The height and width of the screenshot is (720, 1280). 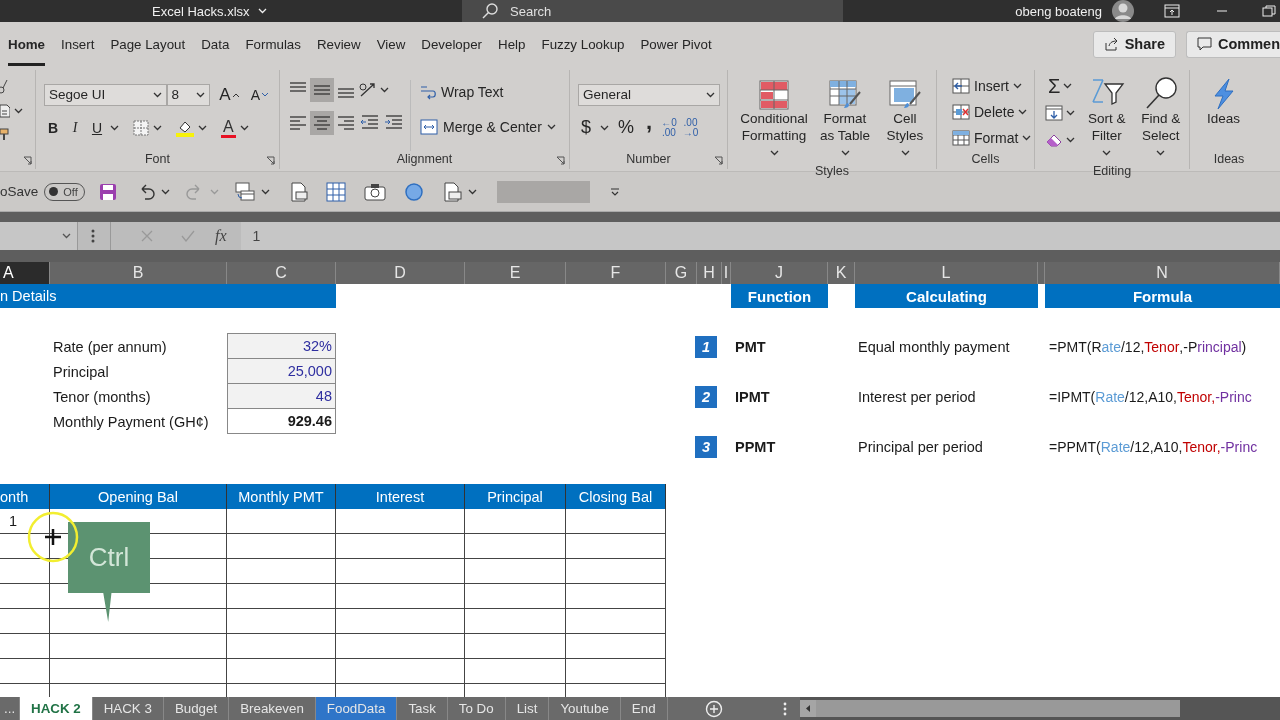 I want to click on ribbon-tab: Power Pivot, so click(x=676, y=44).